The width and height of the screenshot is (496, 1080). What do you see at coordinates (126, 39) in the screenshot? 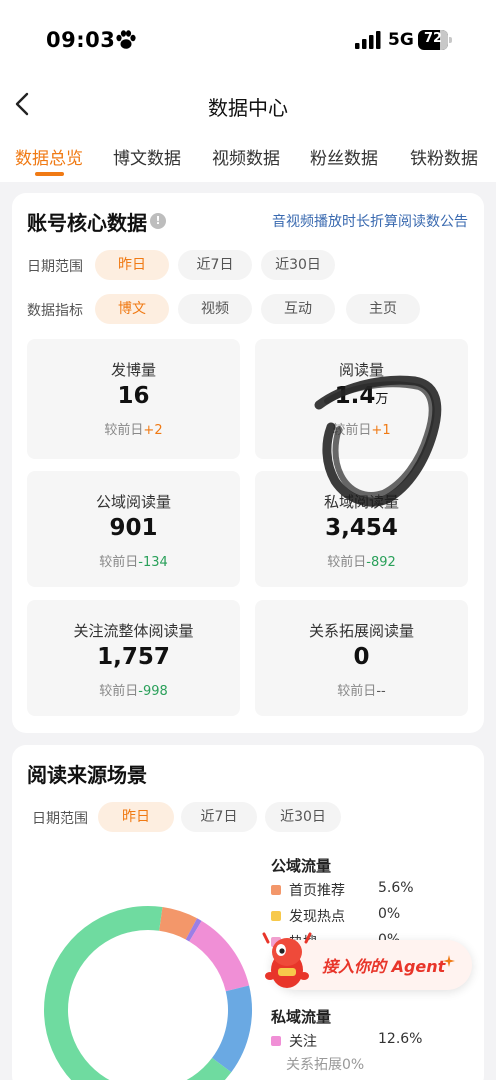
I see `paw-icon` at bounding box center [126, 39].